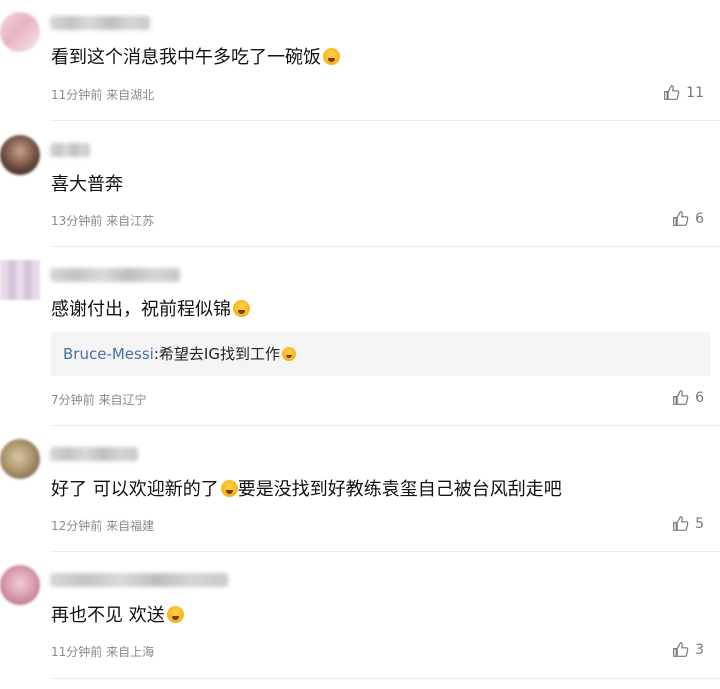  Describe the element at coordinates (130, 95) in the screenshot. I see `comment-location: 来自湖北` at that location.